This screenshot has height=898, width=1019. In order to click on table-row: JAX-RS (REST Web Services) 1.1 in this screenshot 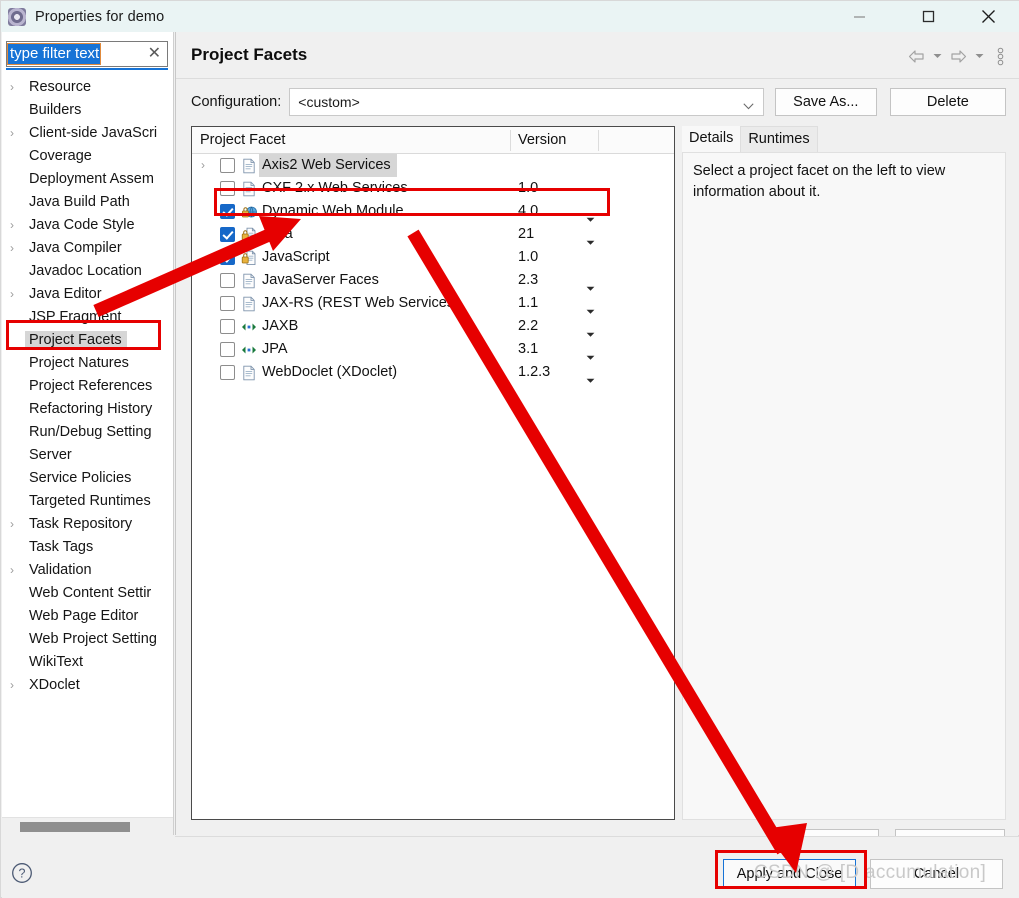, I will do `click(433, 303)`.